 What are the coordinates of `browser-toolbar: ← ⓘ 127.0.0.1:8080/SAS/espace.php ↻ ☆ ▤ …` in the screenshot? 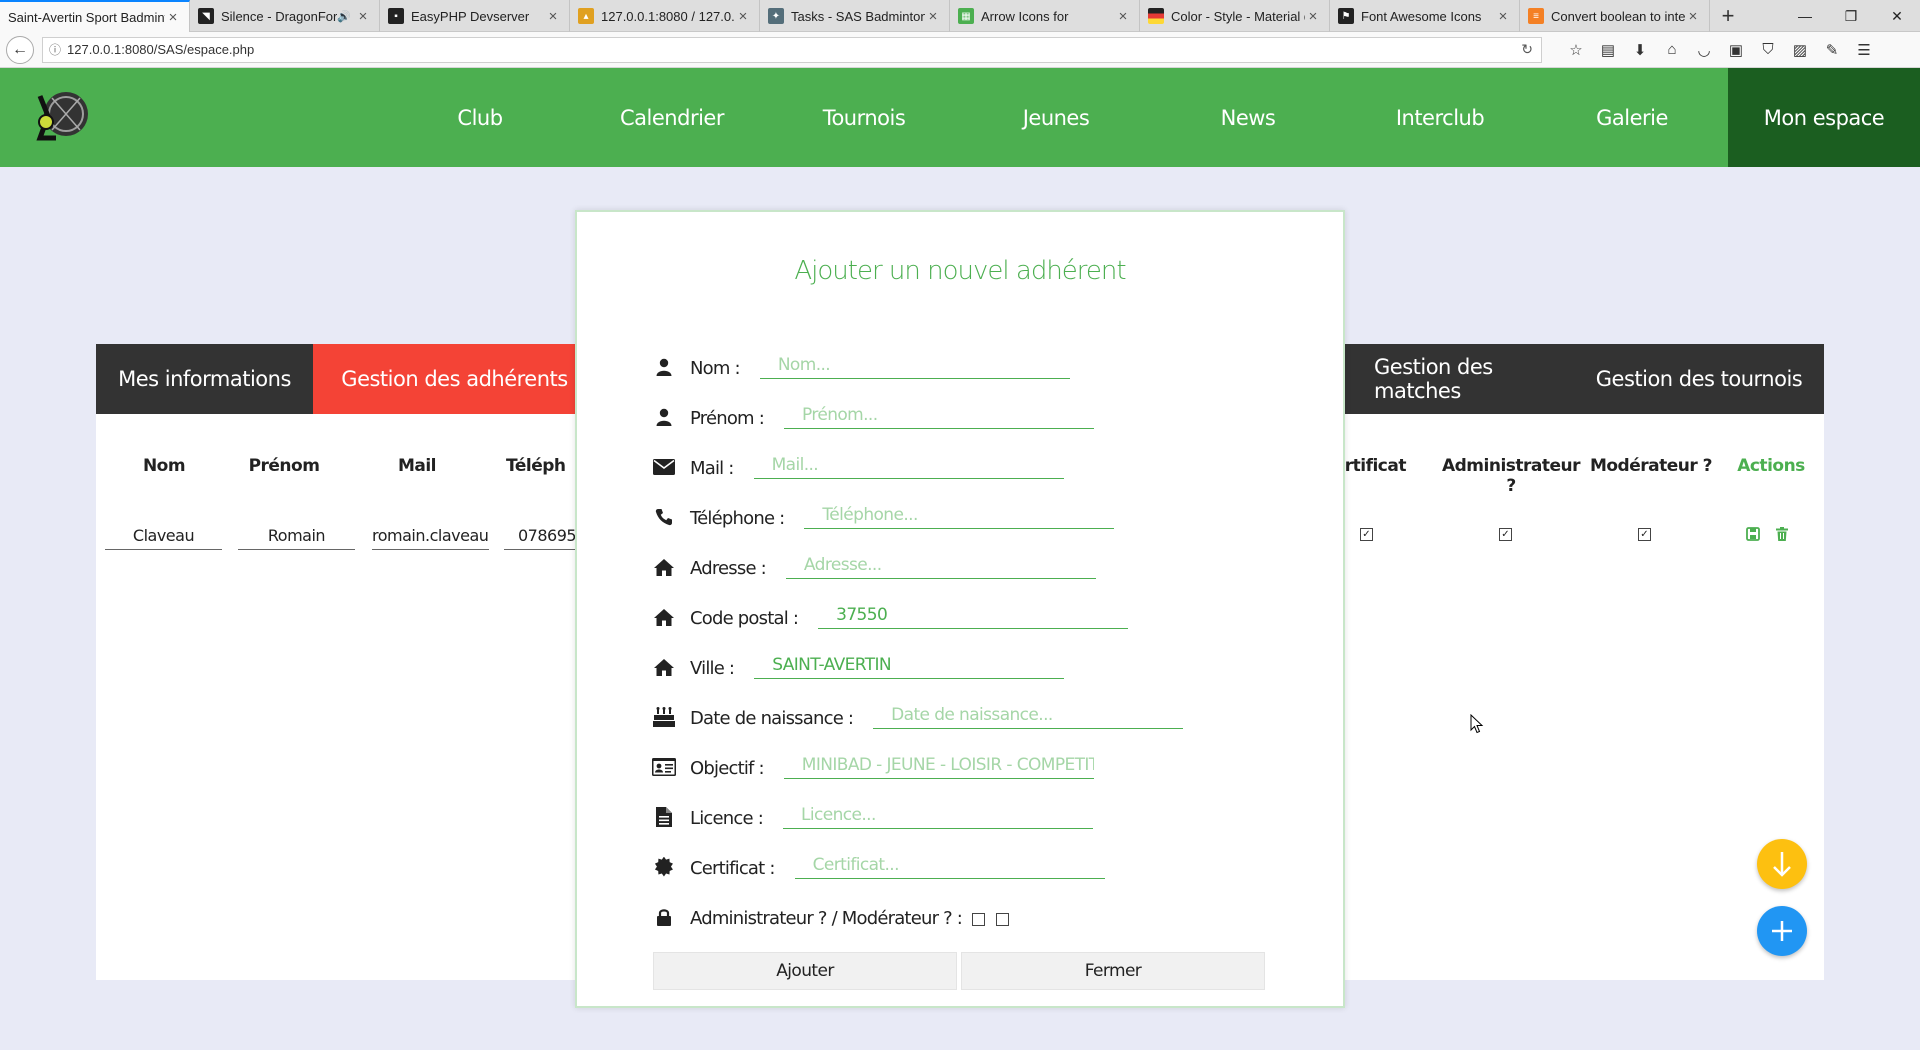 It's located at (960, 50).